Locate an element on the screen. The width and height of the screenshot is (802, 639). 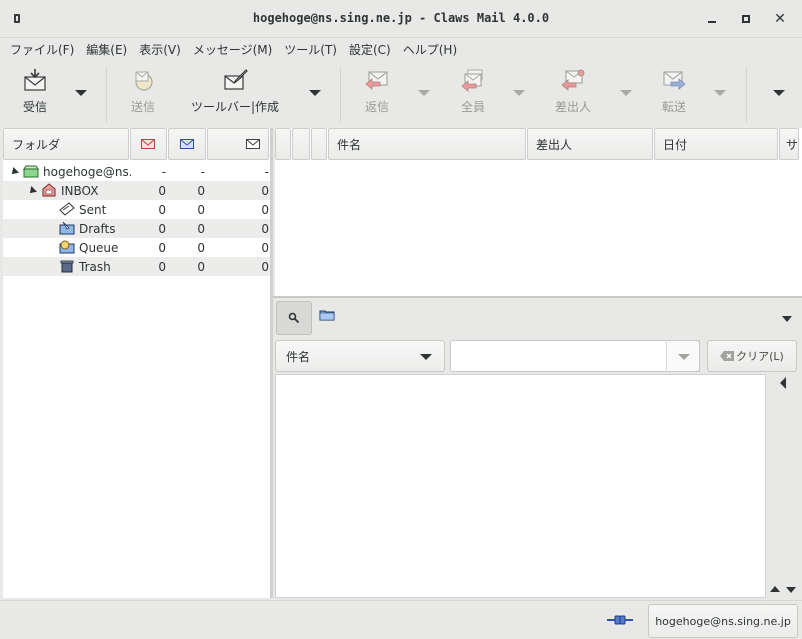
column-header-subject: 件名 is located at coordinates (427, 144).